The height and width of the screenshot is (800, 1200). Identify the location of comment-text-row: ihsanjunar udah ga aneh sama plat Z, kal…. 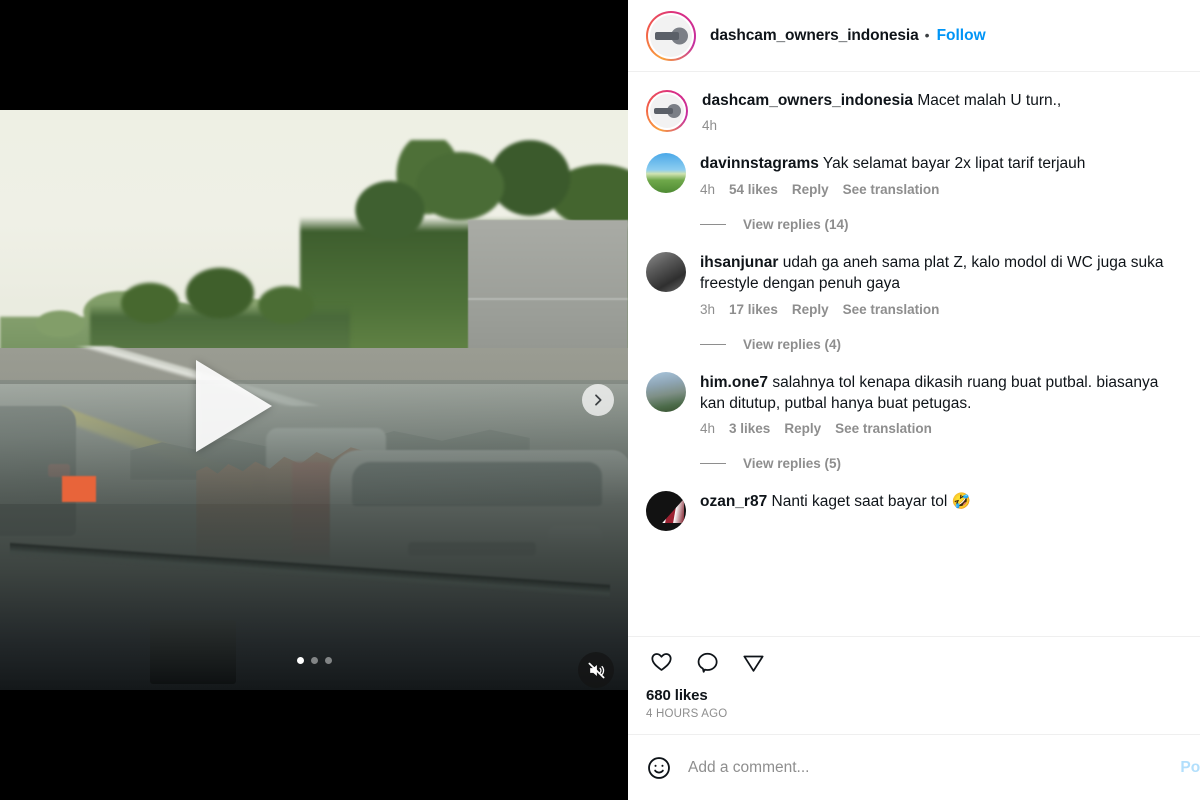
(941, 273).